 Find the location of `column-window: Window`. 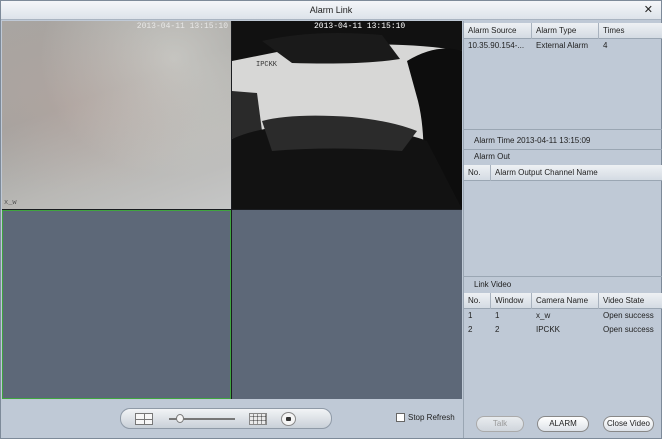

column-window: Window is located at coordinates (511, 301).